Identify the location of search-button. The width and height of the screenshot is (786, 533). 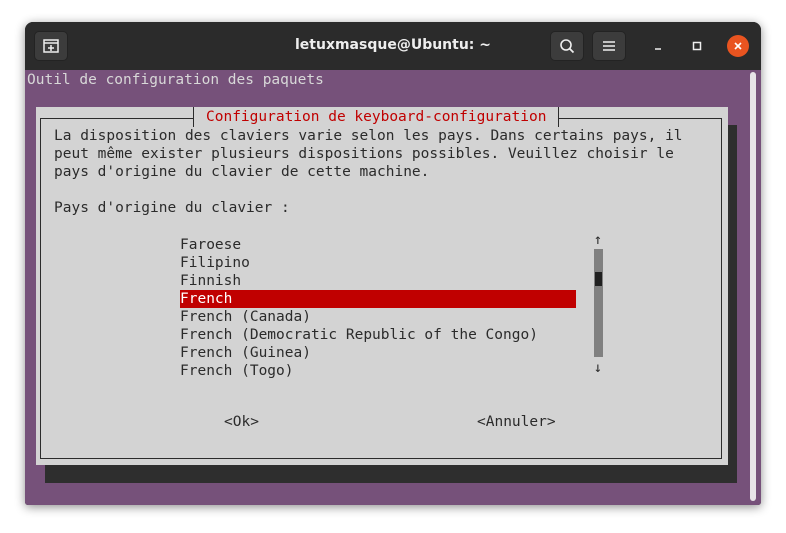
(567, 46).